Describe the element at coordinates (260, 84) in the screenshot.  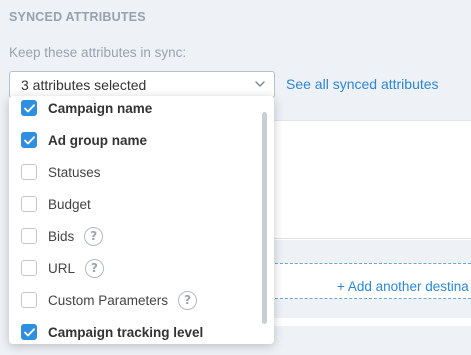
I see `chevron-down-icon` at that location.